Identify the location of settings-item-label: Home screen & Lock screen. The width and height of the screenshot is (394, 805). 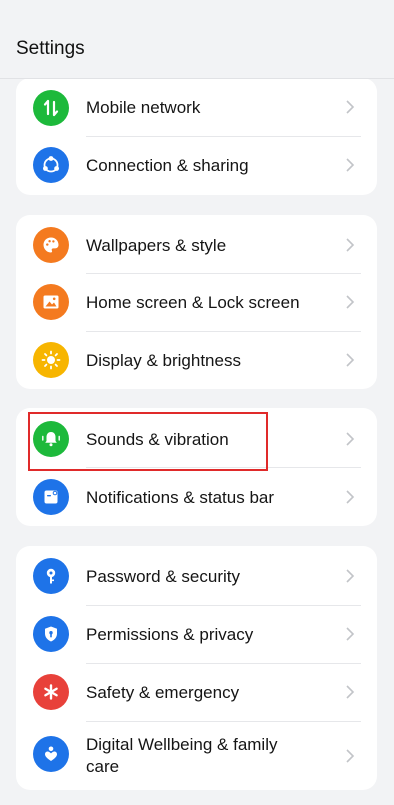
(193, 302).